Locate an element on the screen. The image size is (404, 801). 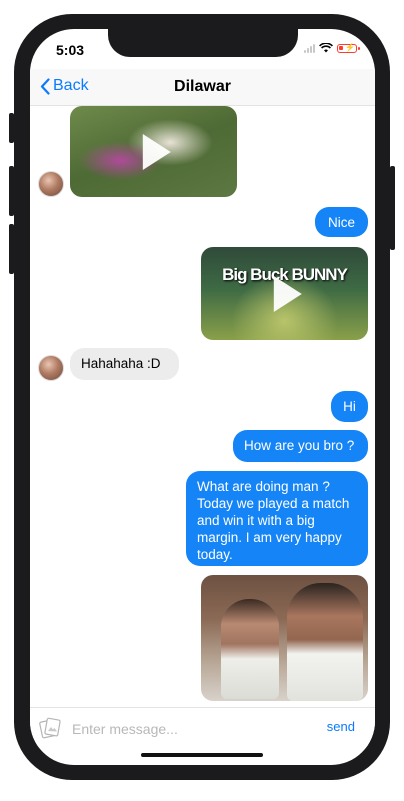
message-input is located at coordinates (192, 729).